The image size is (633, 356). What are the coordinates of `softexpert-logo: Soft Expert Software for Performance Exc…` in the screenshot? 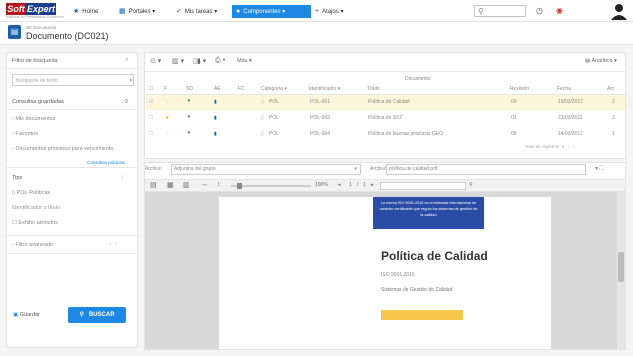 It's located at (35, 11).